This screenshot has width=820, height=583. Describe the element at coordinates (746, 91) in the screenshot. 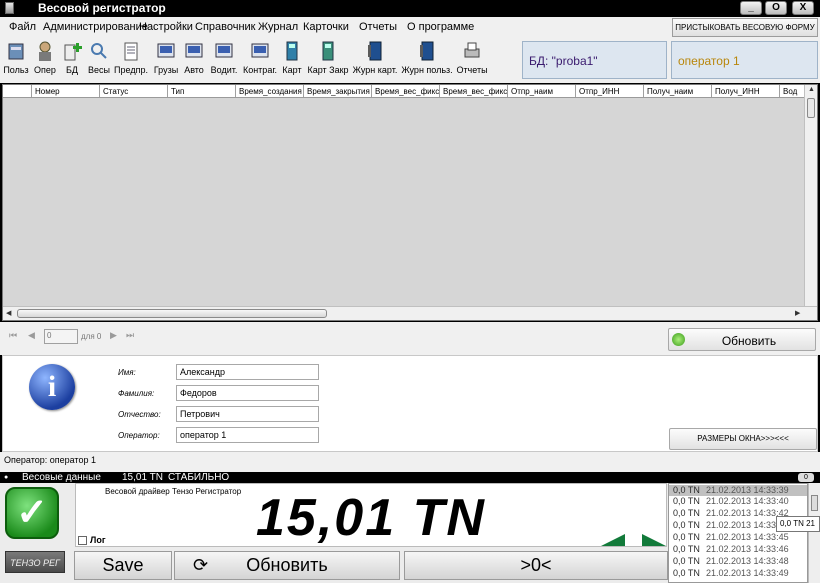

I see `column-header: Получ_ИНН` at that location.